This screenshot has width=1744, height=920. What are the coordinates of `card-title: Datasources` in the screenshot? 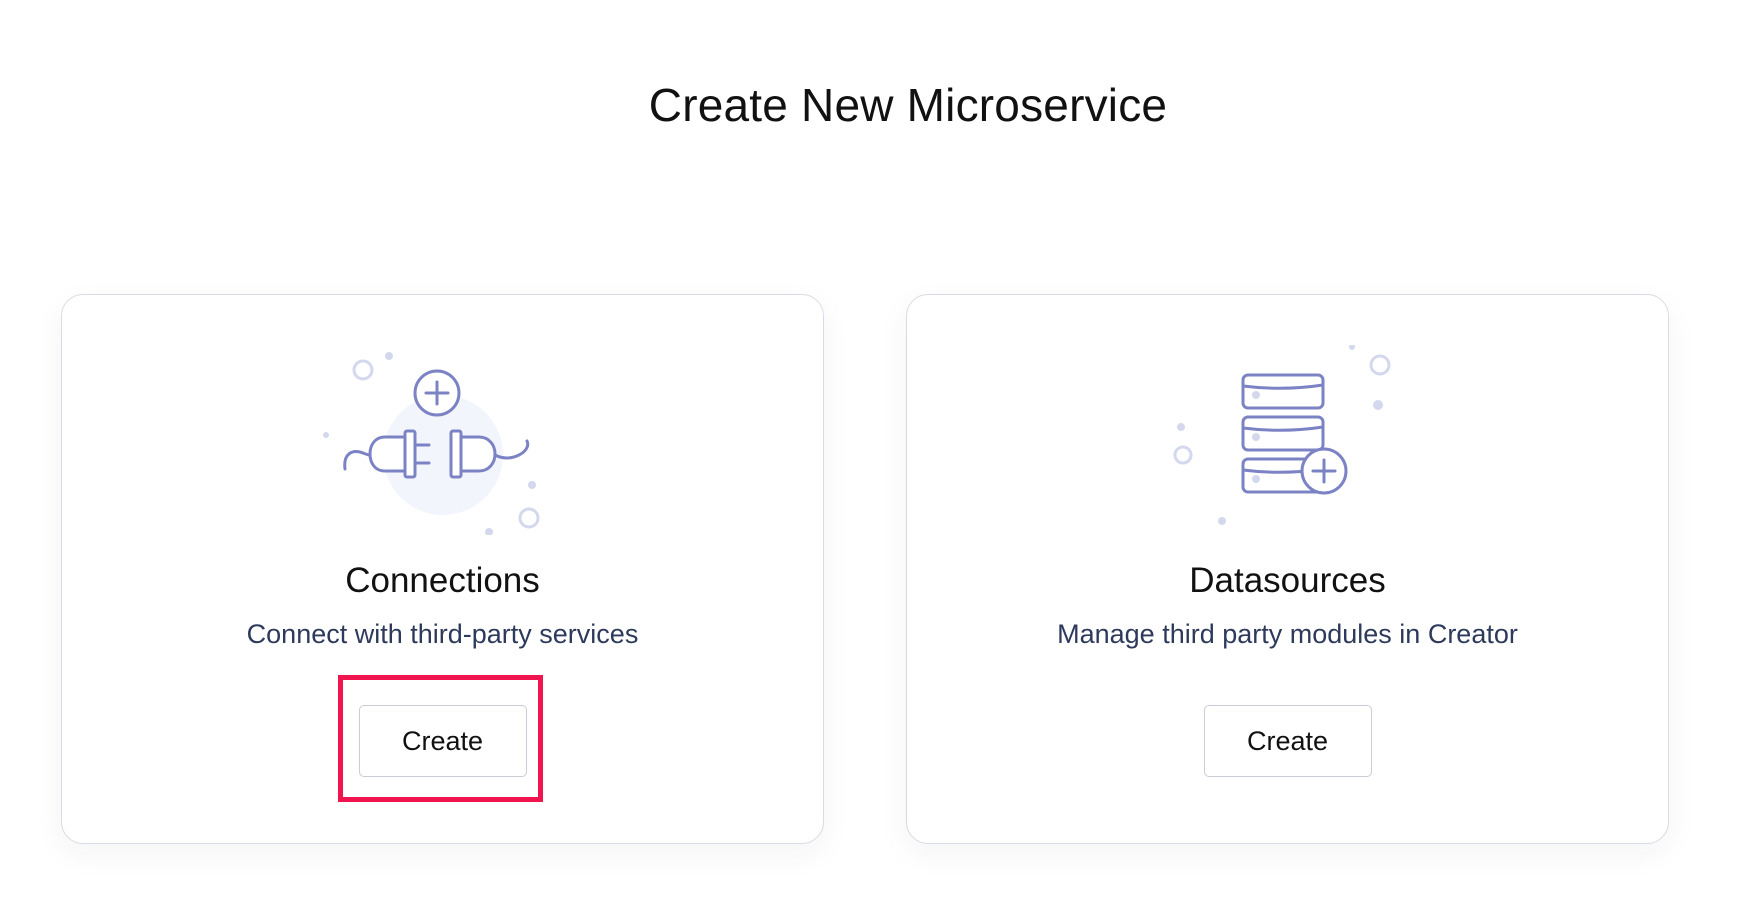 It's located at (1287, 580).